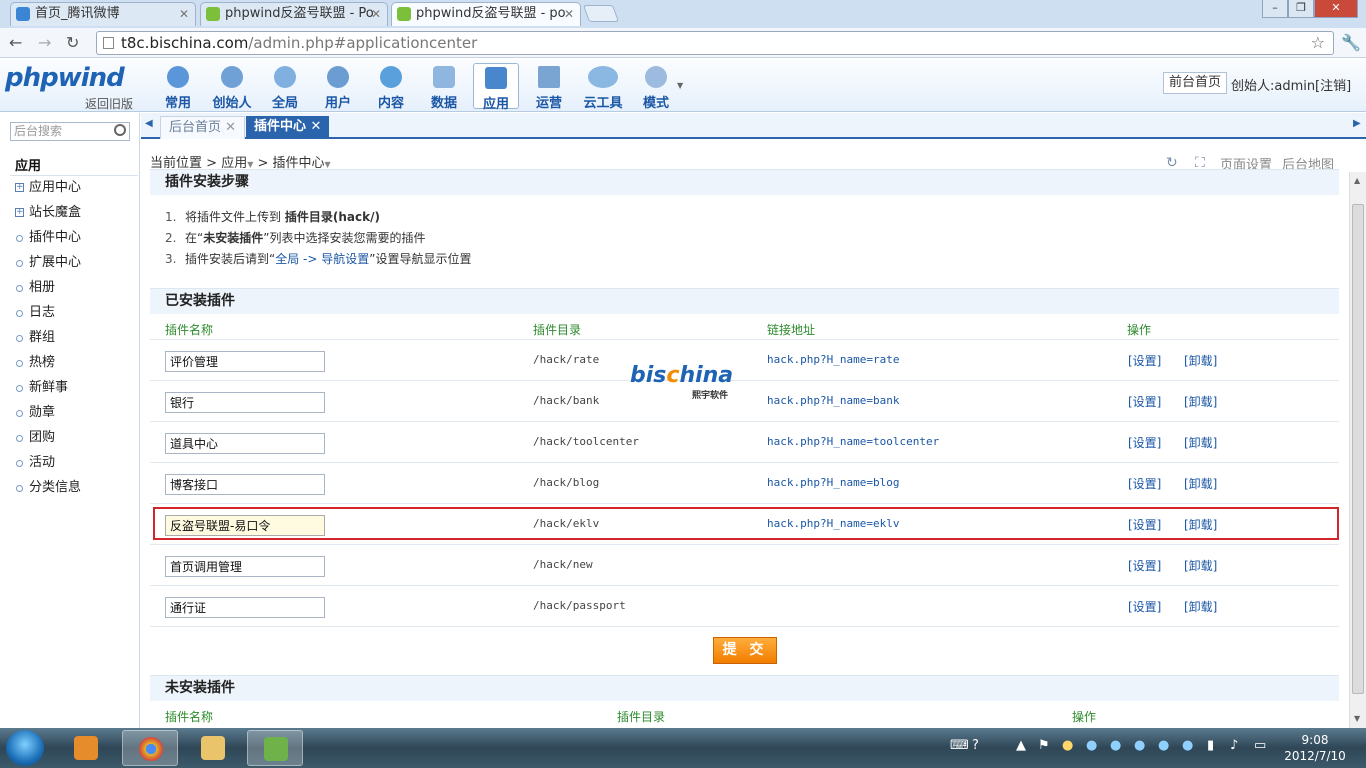 This screenshot has width=1366, height=768. Describe the element at coordinates (35, 288) in the screenshot. I see `sidebar-item-album: 相册` at that location.